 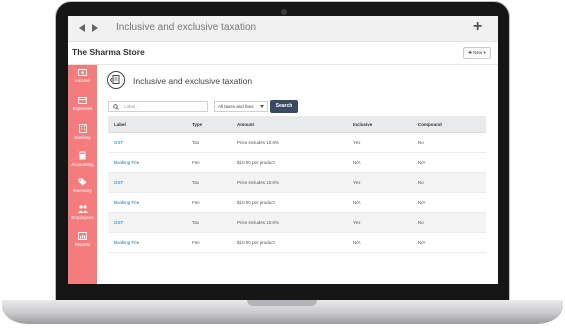 What do you see at coordinates (82, 128) in the screenshot?
I see `banking-icon` at bounding box center [82, 128].